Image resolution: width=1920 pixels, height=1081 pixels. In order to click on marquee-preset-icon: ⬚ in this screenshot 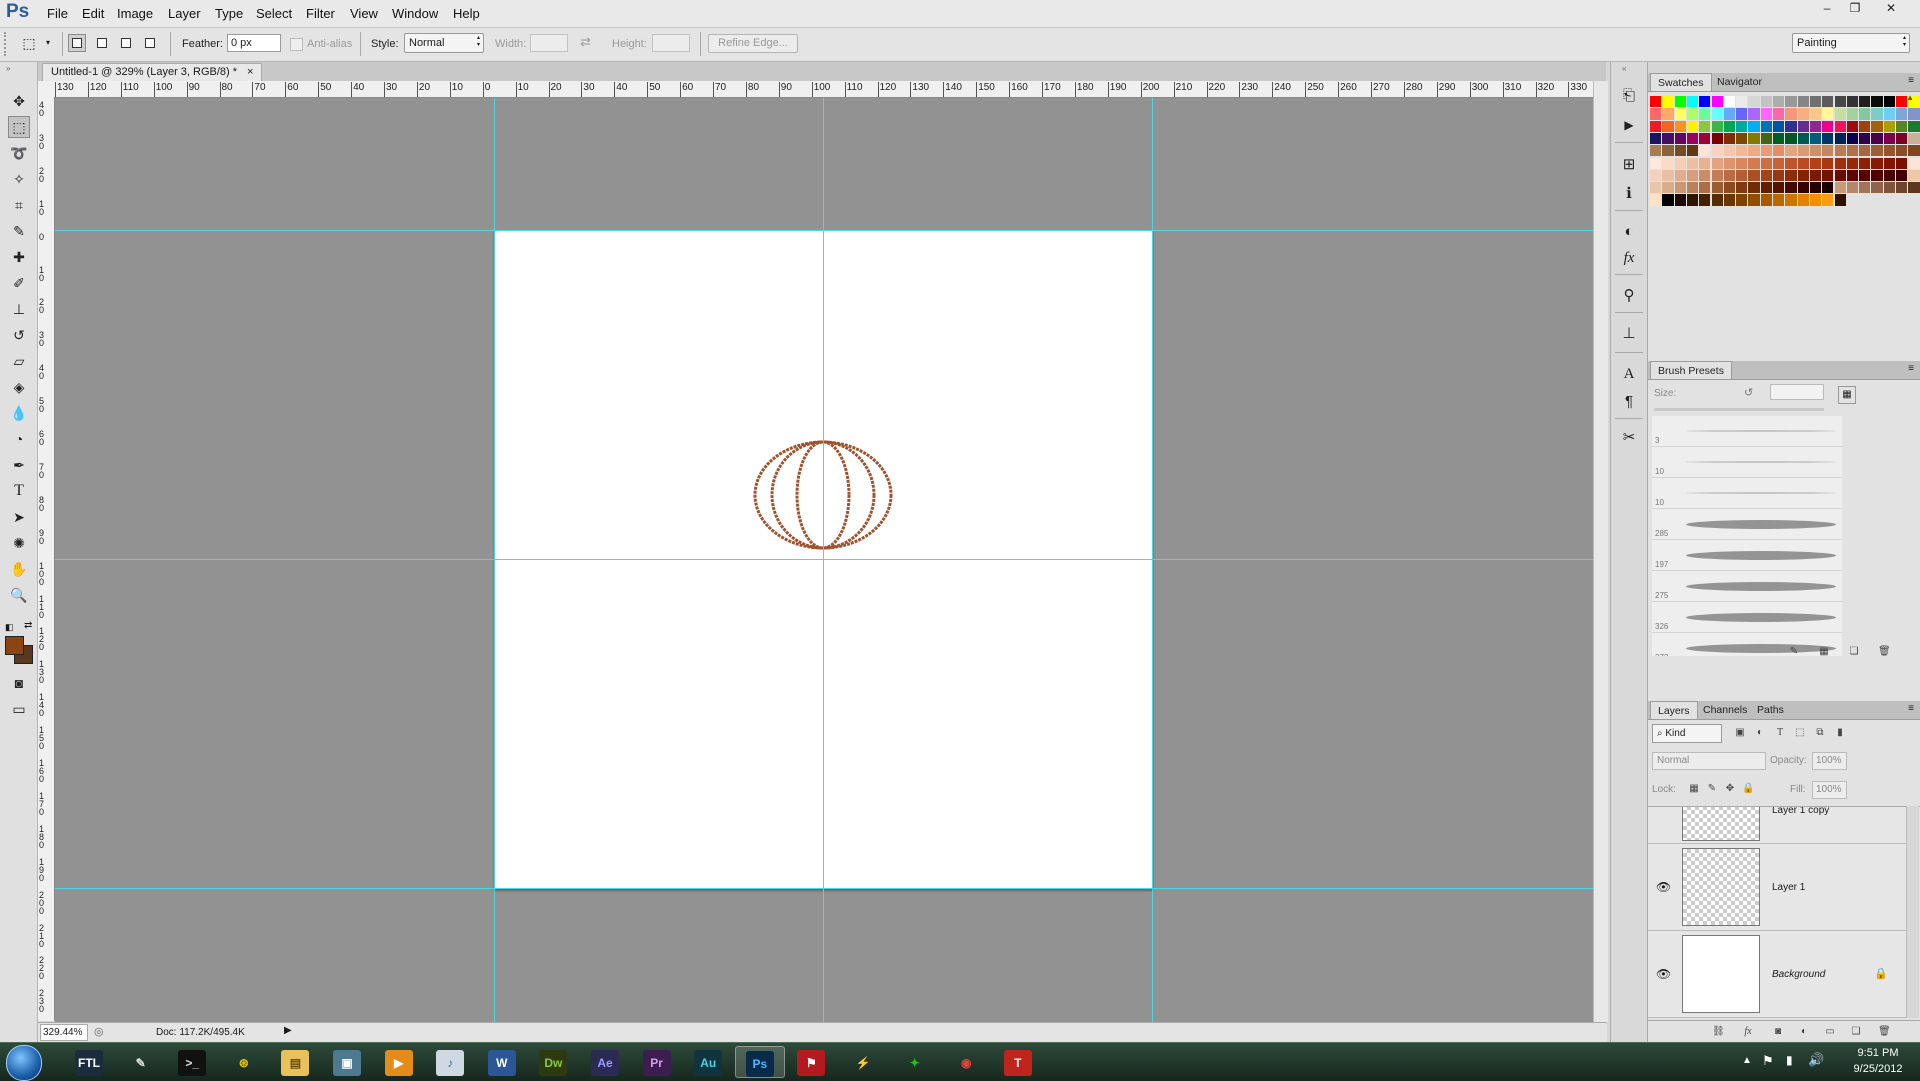, I will do `click(29, 43)`.